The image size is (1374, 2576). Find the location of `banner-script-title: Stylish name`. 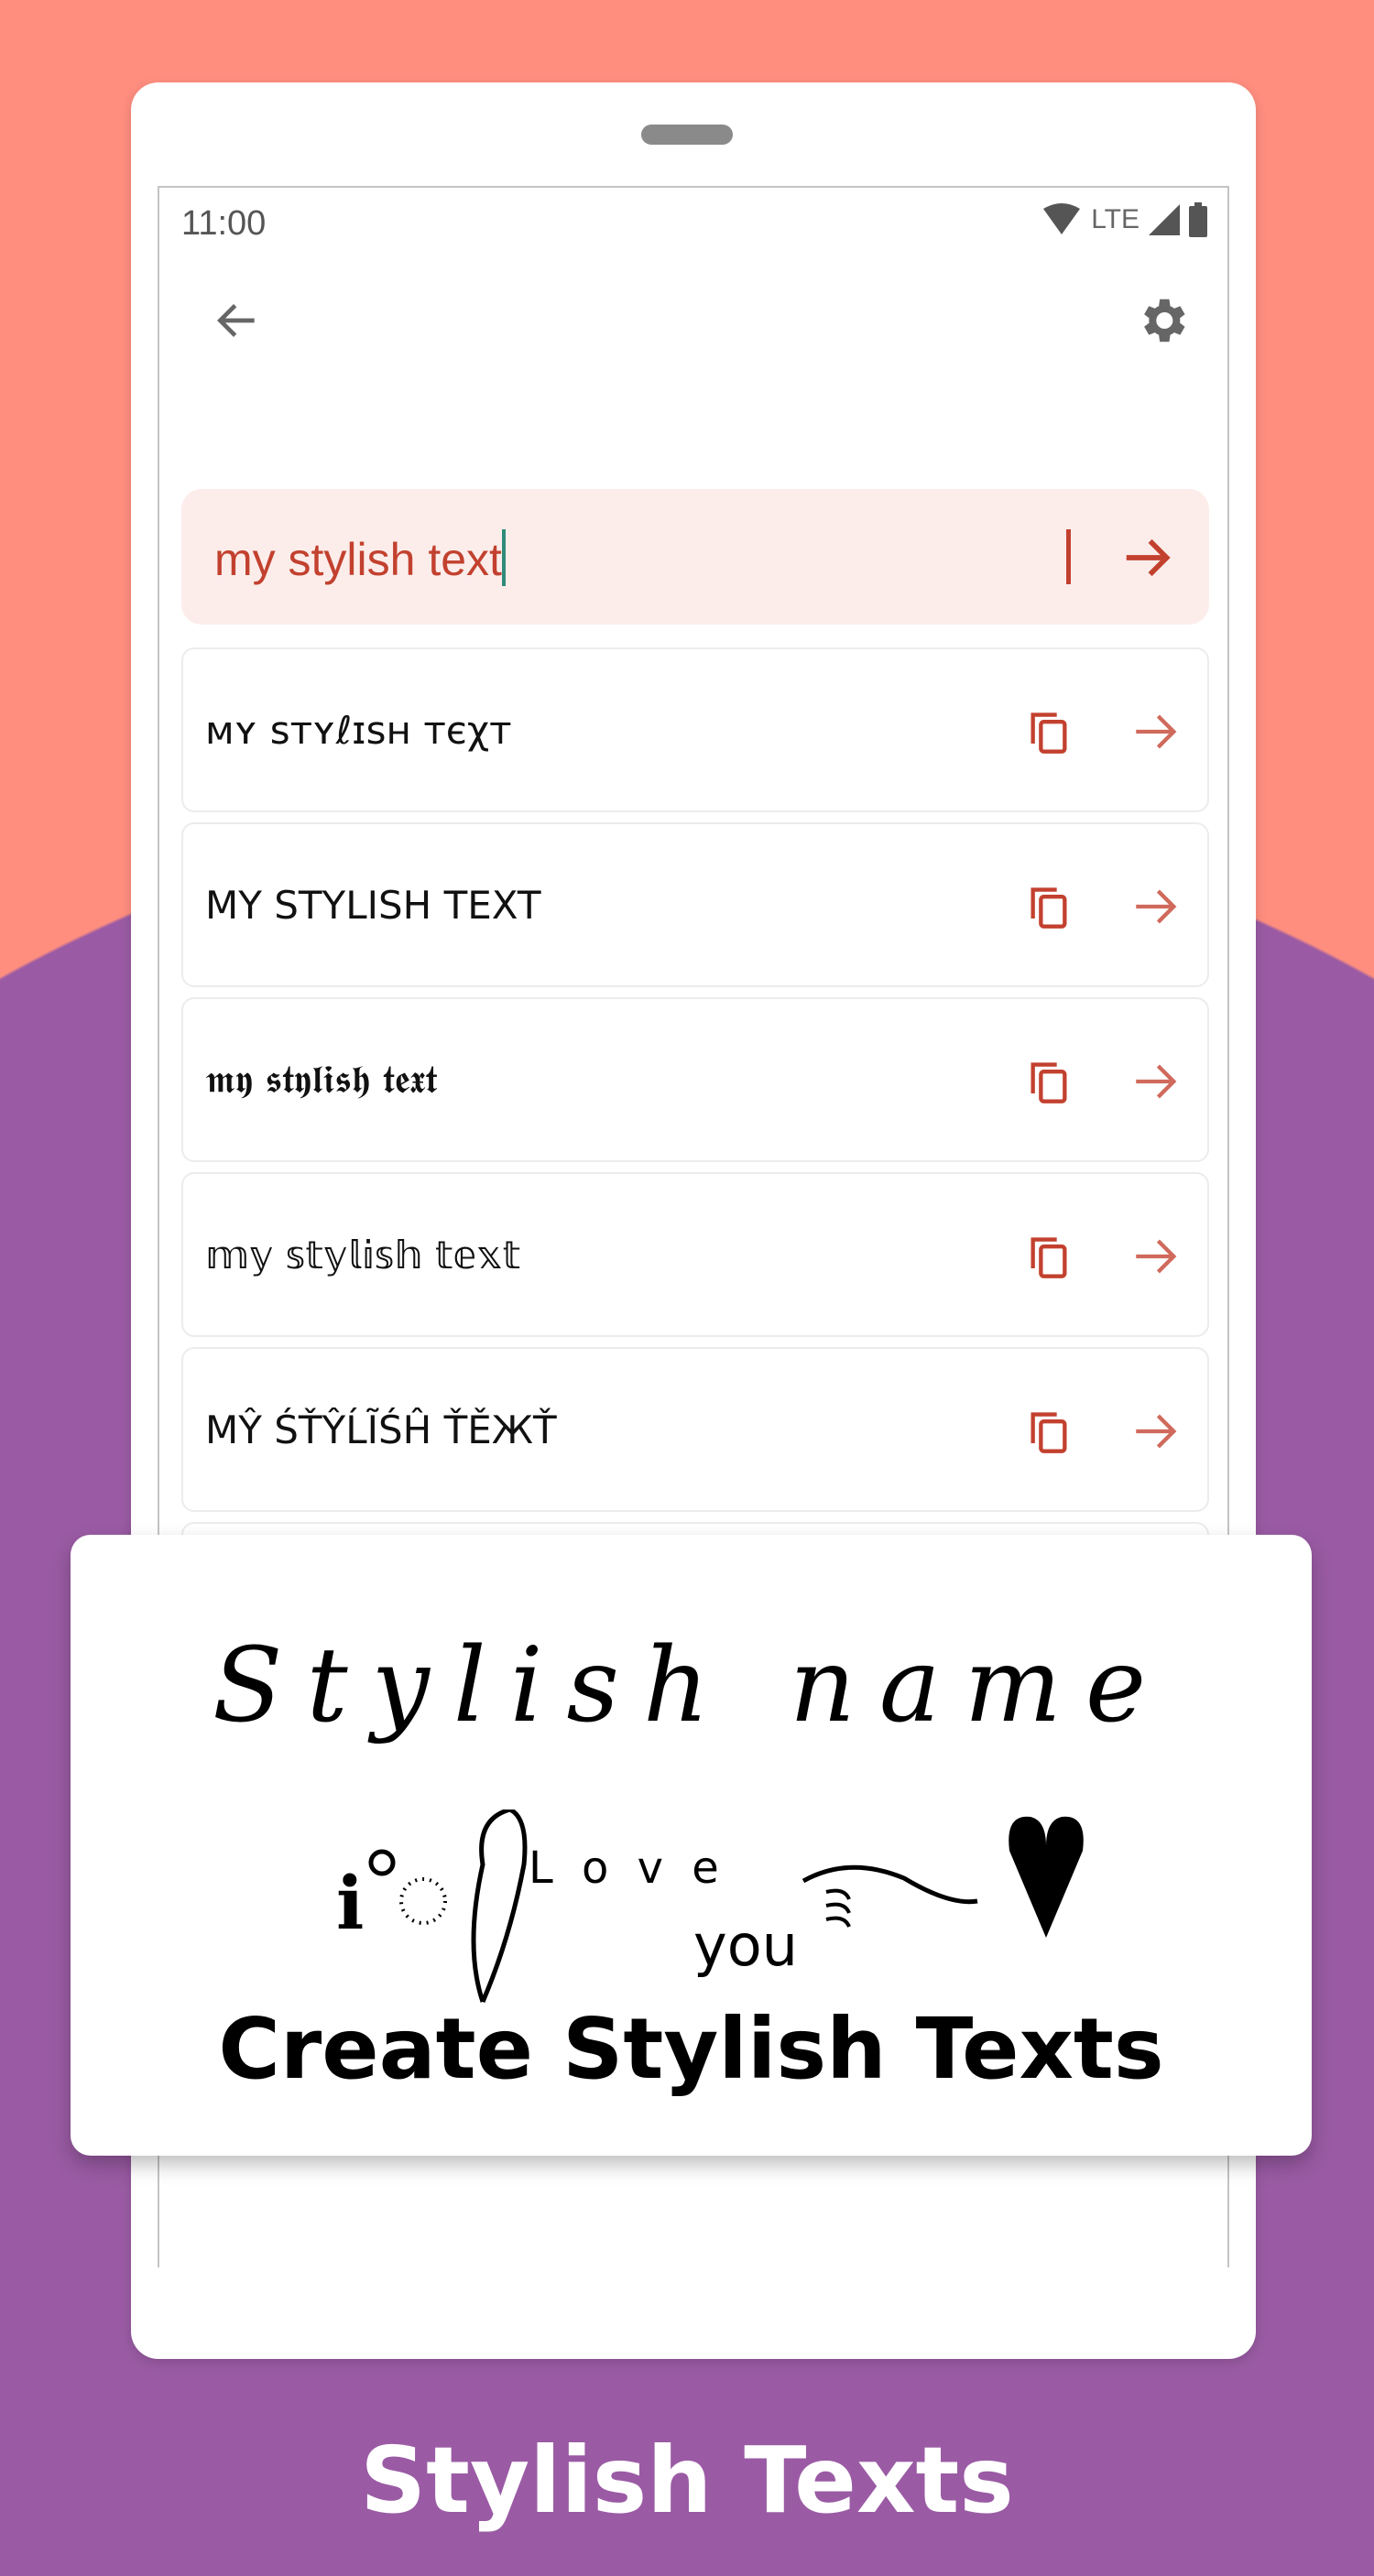

banner-script-title: Stylish name is located at coordinates (691, 1685).